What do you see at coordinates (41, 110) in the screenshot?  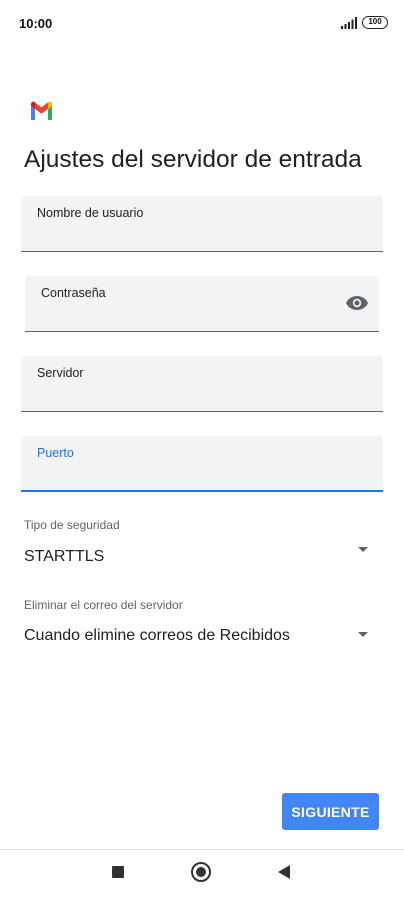 I see `gmail-logo-icon` at bounding box center [41, 110].